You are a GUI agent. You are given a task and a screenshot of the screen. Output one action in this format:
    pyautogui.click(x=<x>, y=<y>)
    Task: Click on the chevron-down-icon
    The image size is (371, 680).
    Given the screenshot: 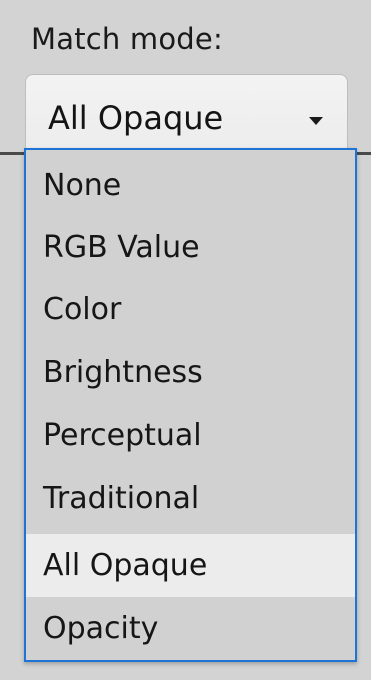 What is the action you would take?
    pyautogui.click(x=316, y=121)
    